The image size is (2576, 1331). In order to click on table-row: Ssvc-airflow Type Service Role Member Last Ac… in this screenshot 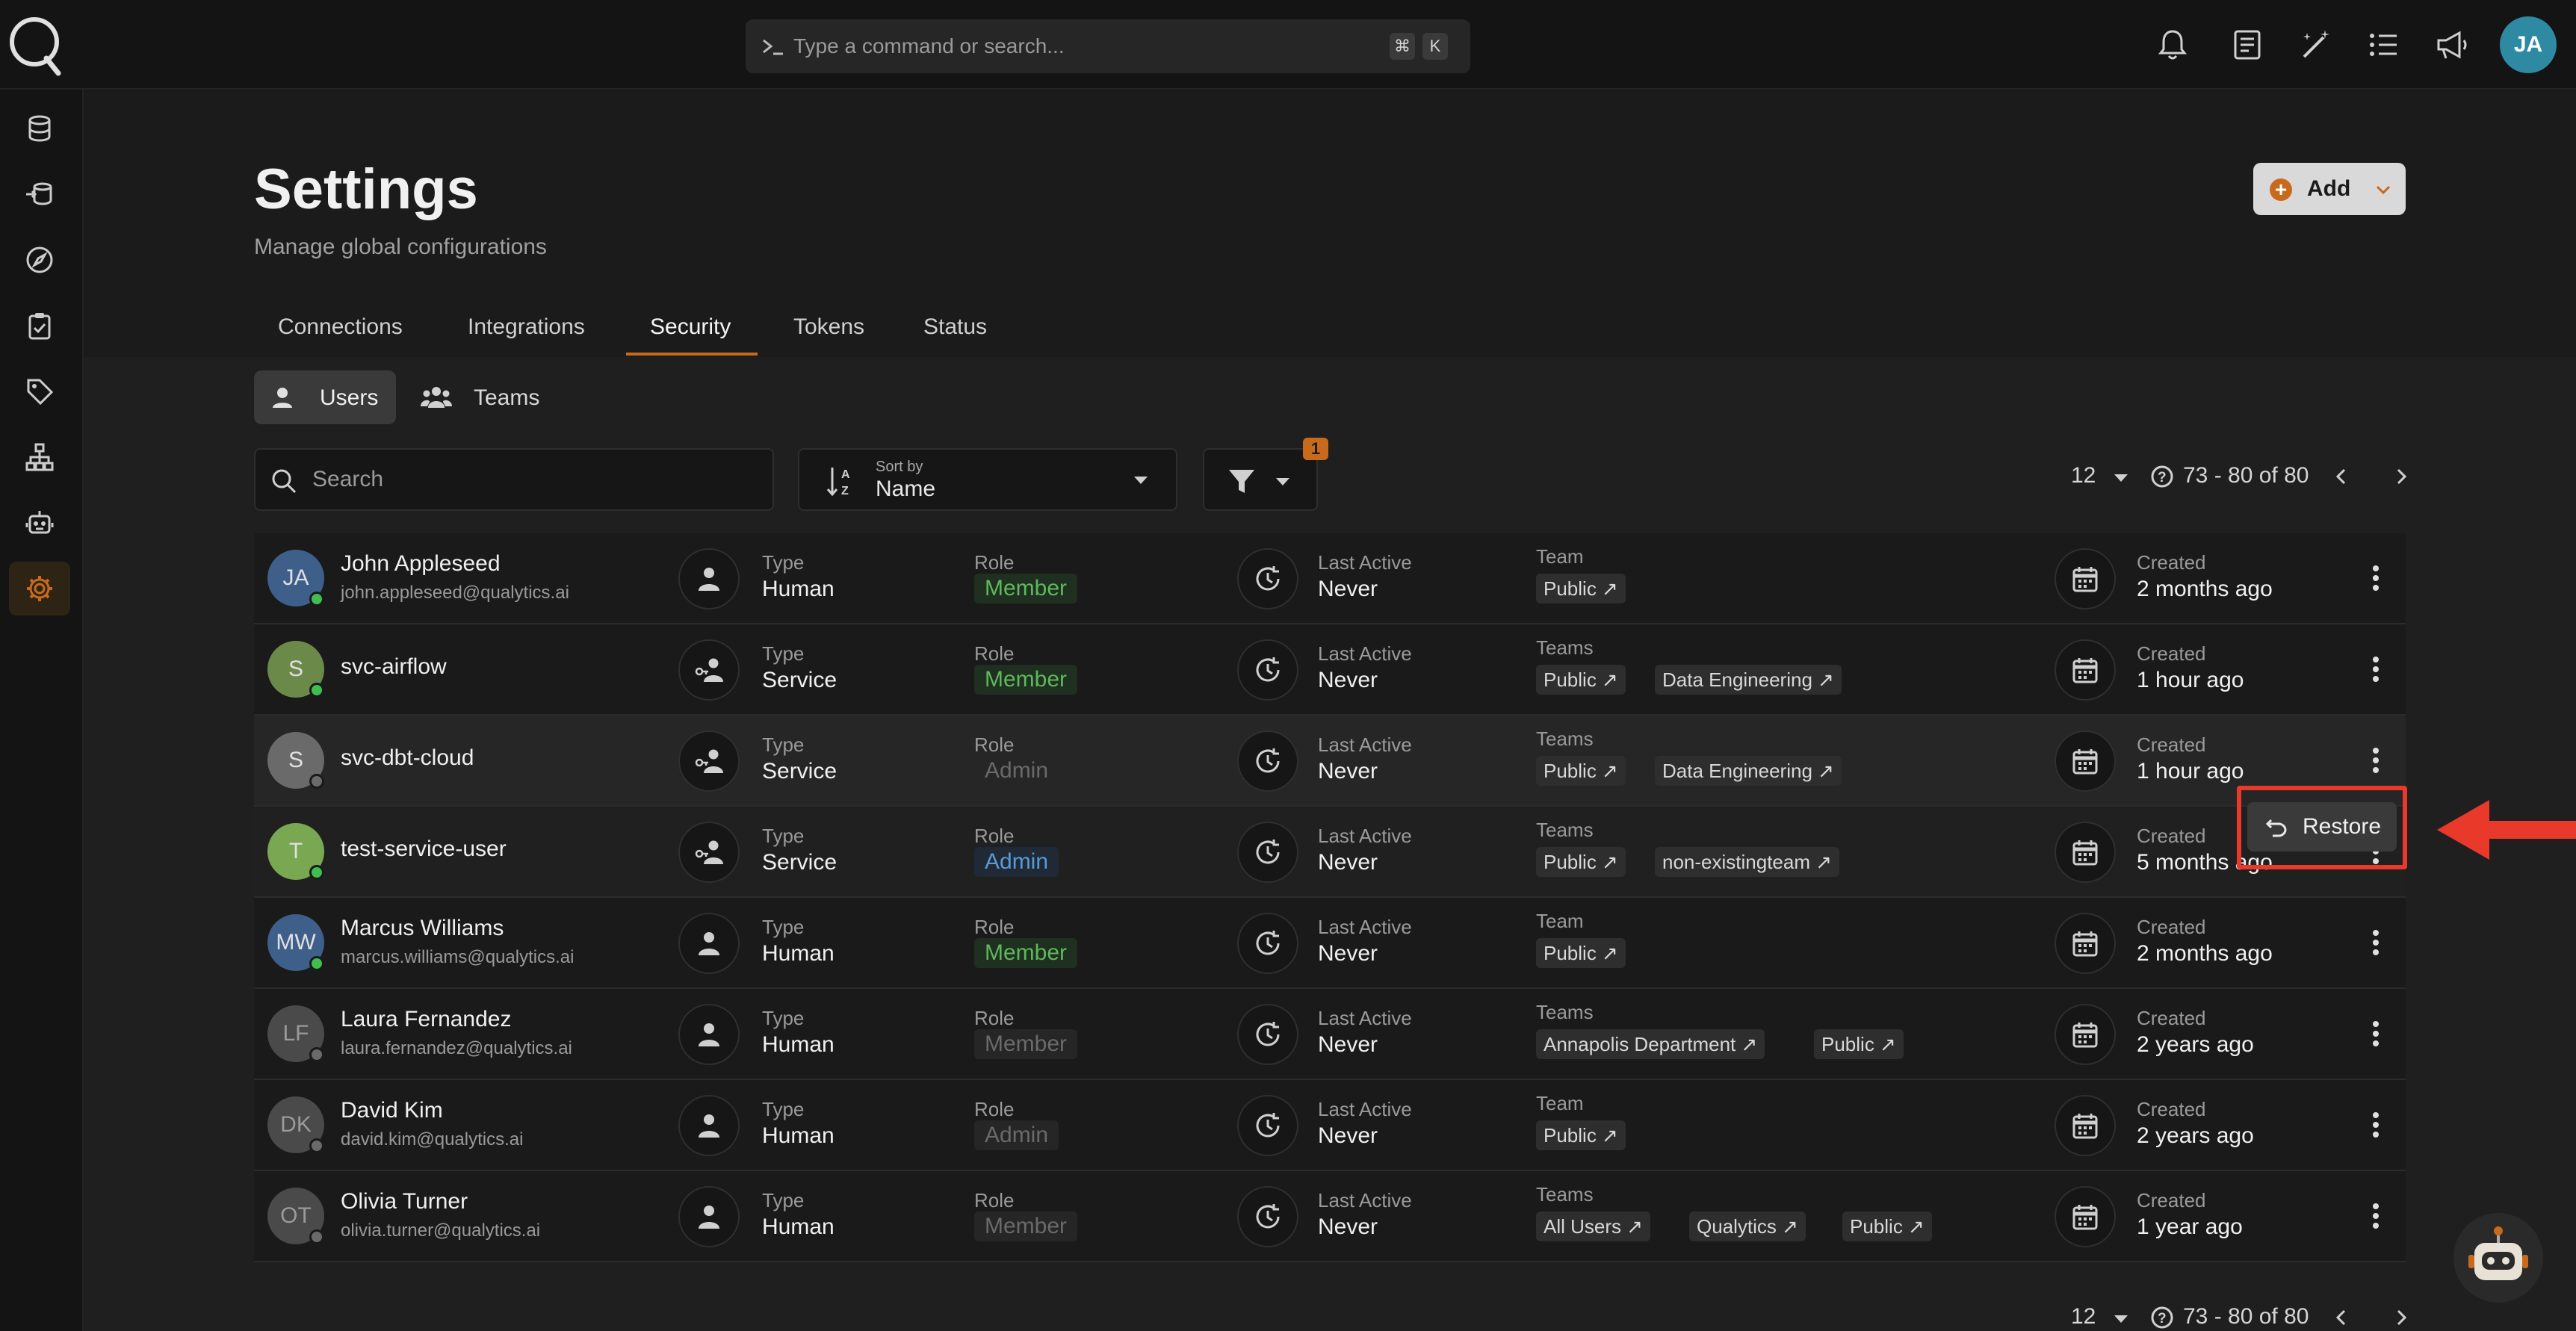, I will do `click(1330, 670)`.